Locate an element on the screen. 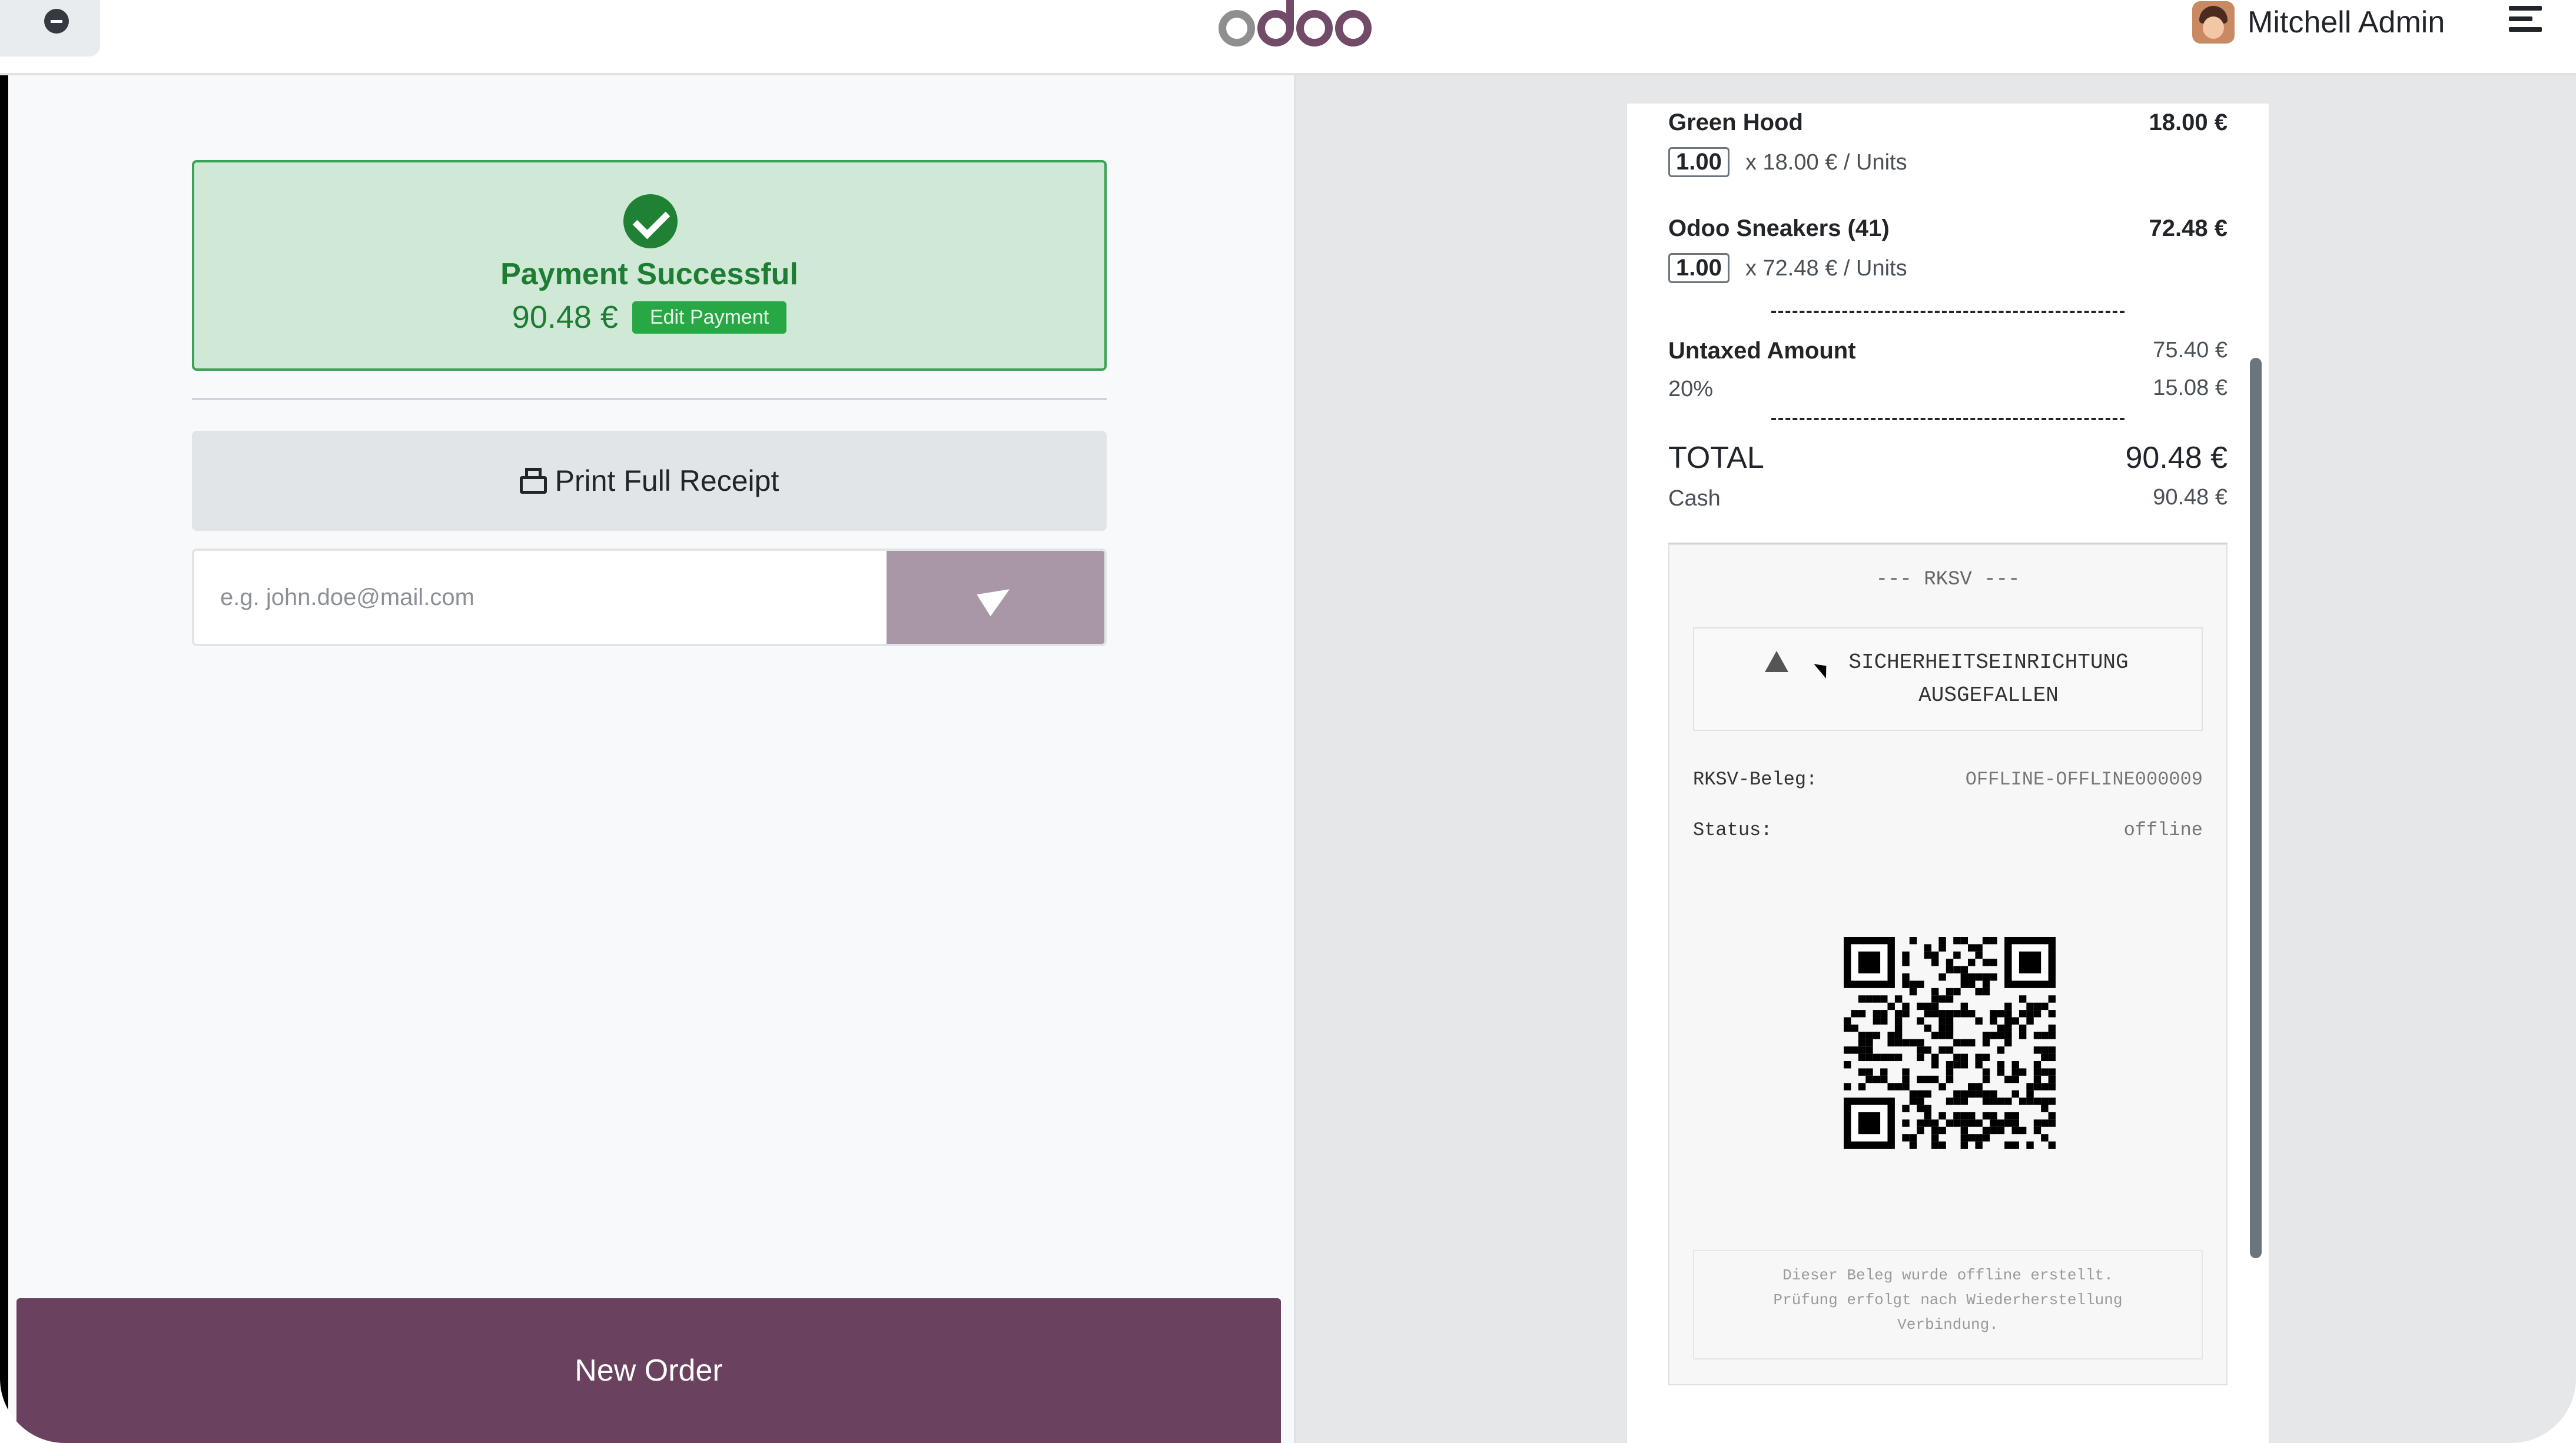 Image resolution: width=2576 pixels, height=1443 pixels. avatar is located at coordinates (2213, 22).